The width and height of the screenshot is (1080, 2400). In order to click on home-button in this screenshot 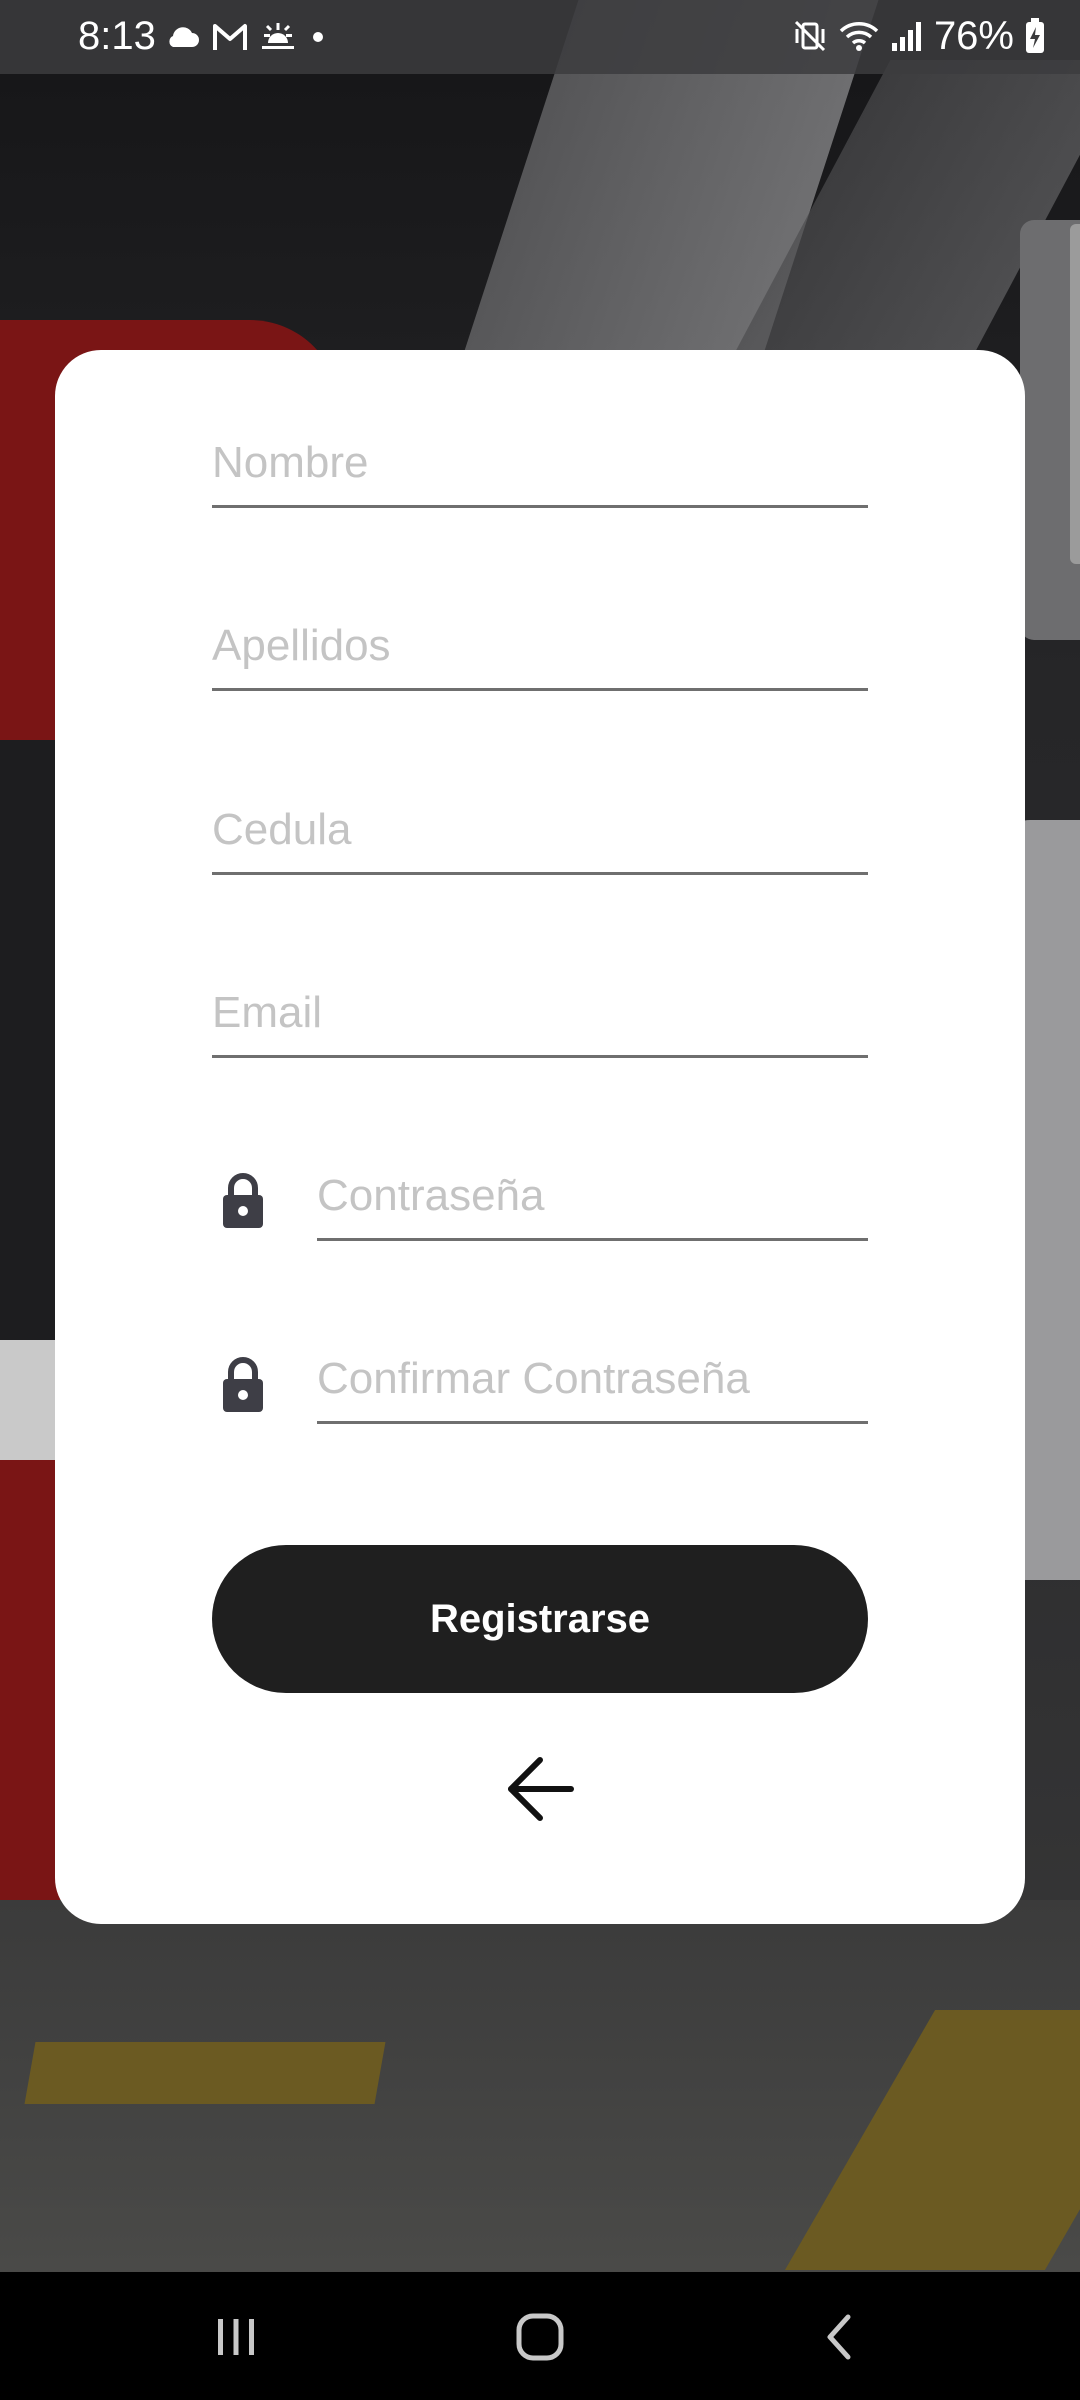, I will do `click(540, 2337)`.